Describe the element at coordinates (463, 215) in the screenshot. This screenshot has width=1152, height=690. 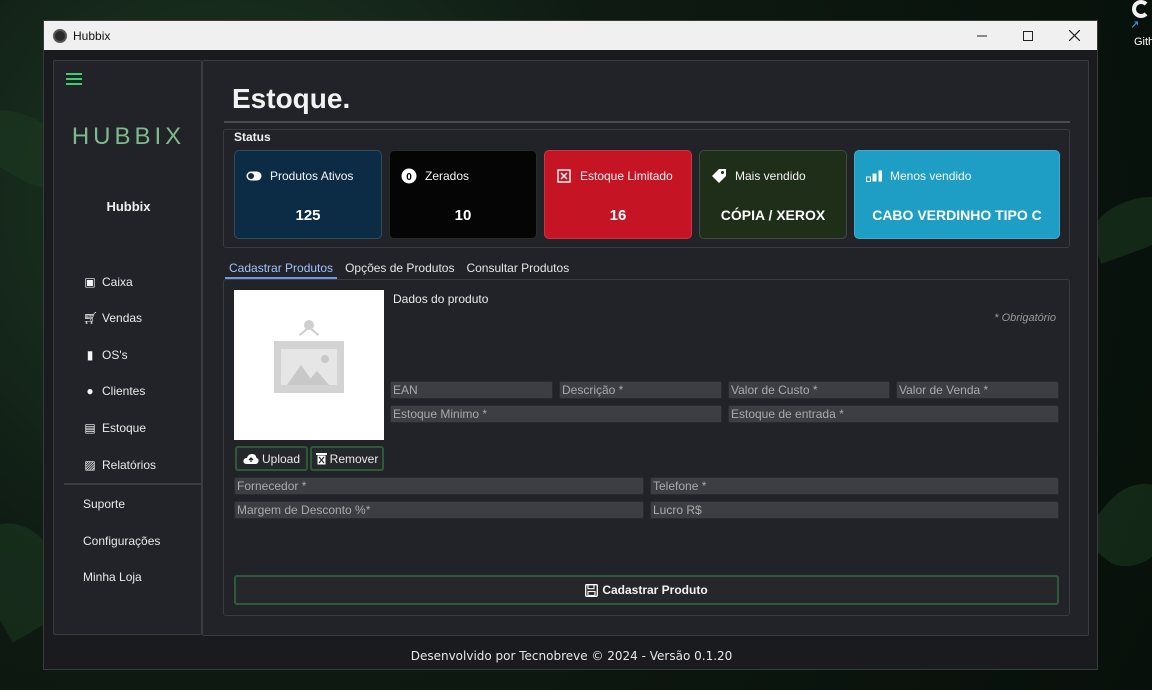
I see `card-value: 10` at that location.